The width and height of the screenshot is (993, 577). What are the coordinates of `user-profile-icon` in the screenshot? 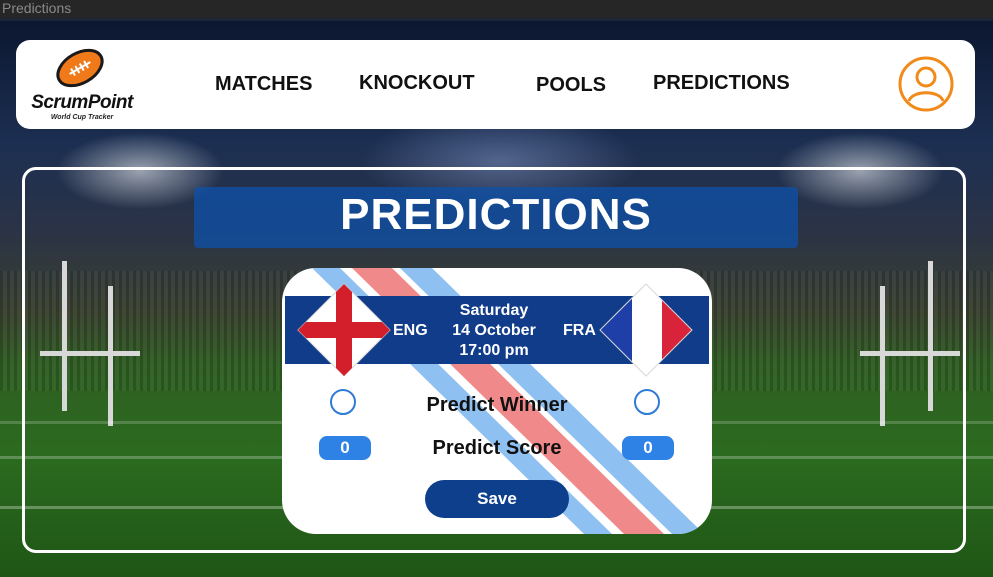 It's located at (926, 84).